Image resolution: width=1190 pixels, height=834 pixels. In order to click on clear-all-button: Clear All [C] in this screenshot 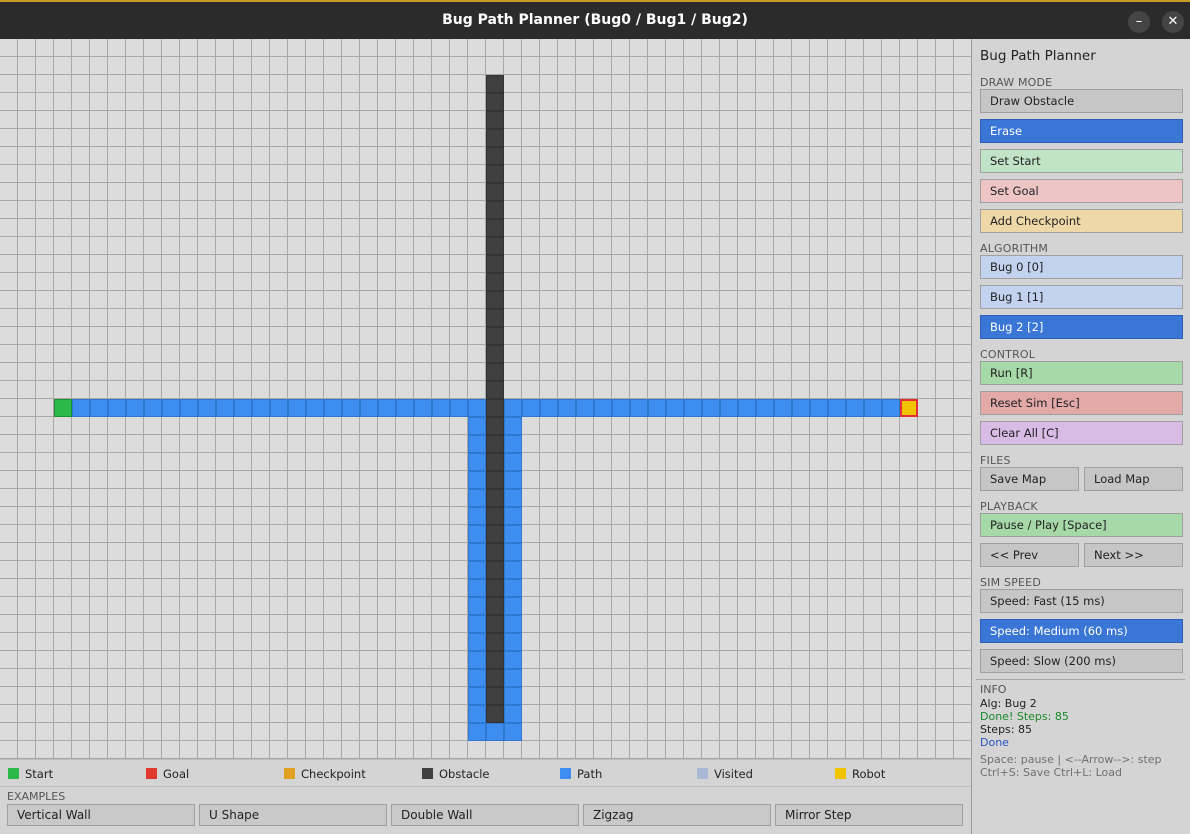, I will do `click(1081, 433)`.